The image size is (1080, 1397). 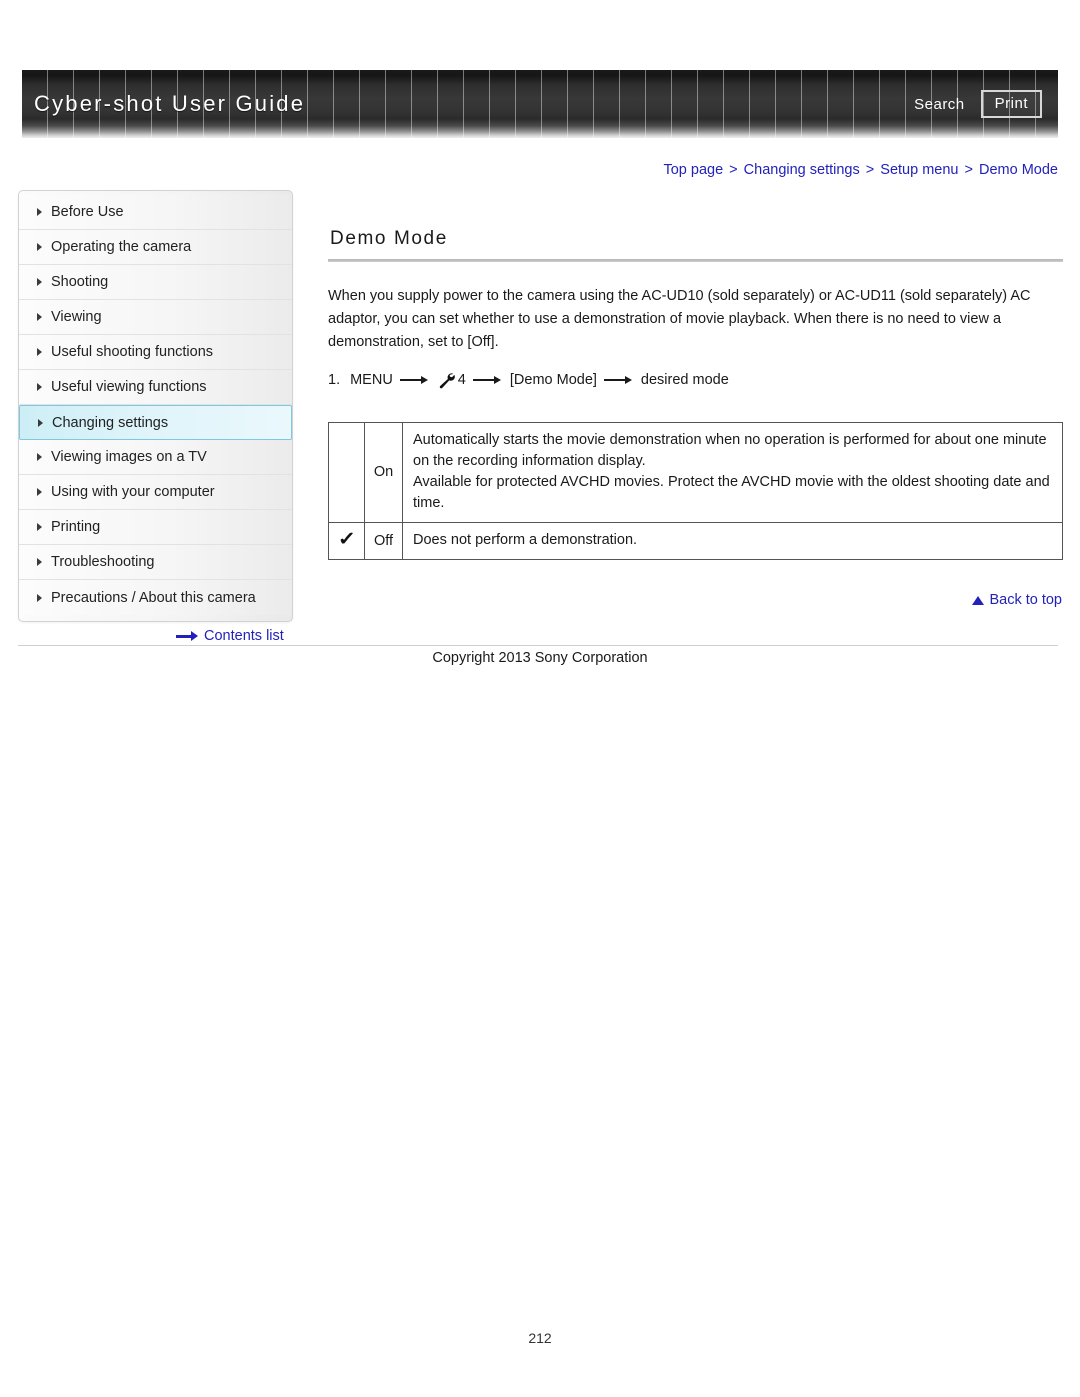 I want to click on back-to-top-link: Back to top, so click(x=1017, y=600).